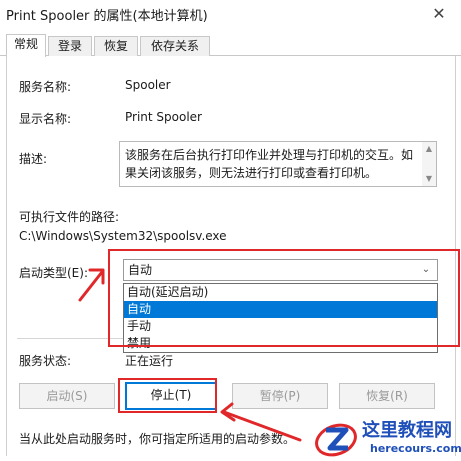 The width and height of the screenshot is (461, 461). Describe the element at coordinates (280, 309) in the screenshot. I see `startup-option-auto: 自动` at that location.